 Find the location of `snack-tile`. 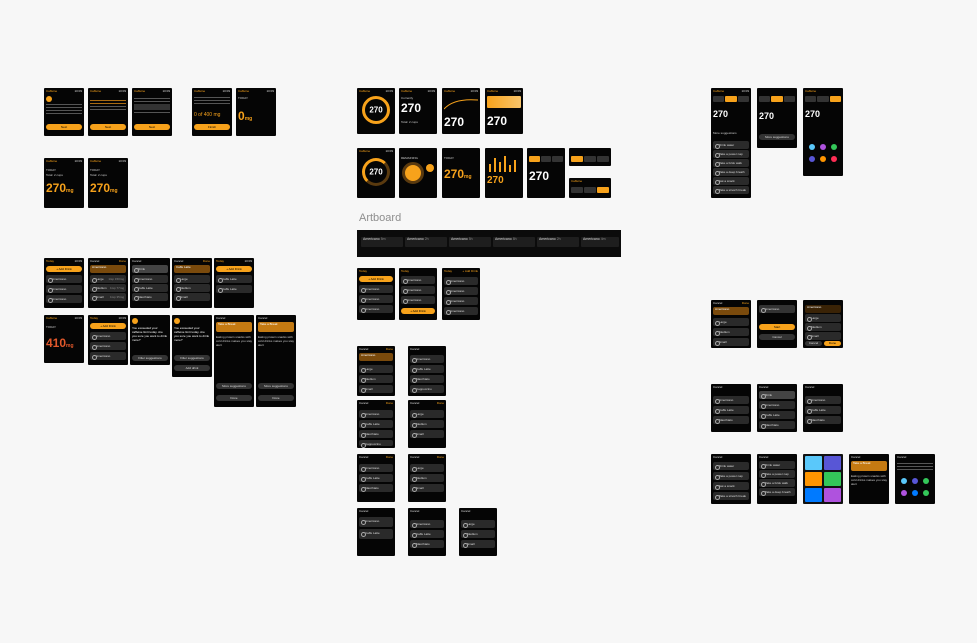

snack-tile is located at coordinates (813, 479).